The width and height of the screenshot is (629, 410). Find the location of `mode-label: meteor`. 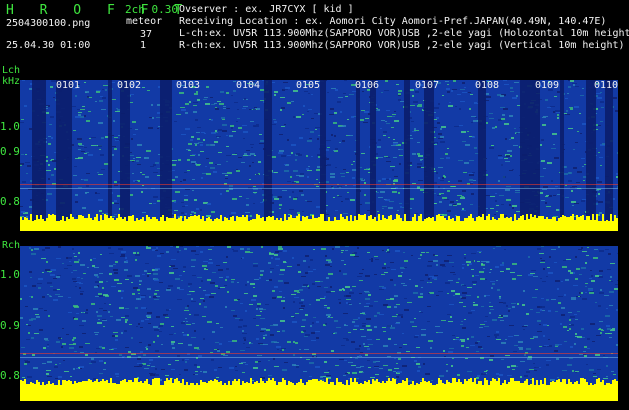

mode-label: meteor is located at coordinates (144, 21).